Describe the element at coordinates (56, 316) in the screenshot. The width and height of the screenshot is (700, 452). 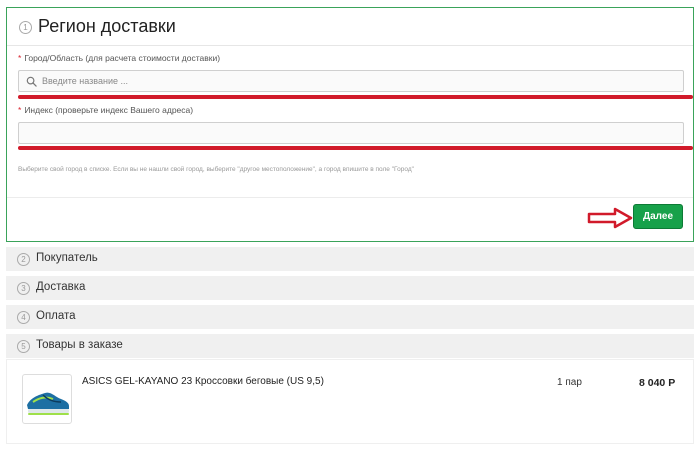
I see `section-label: Оплата` at that location.